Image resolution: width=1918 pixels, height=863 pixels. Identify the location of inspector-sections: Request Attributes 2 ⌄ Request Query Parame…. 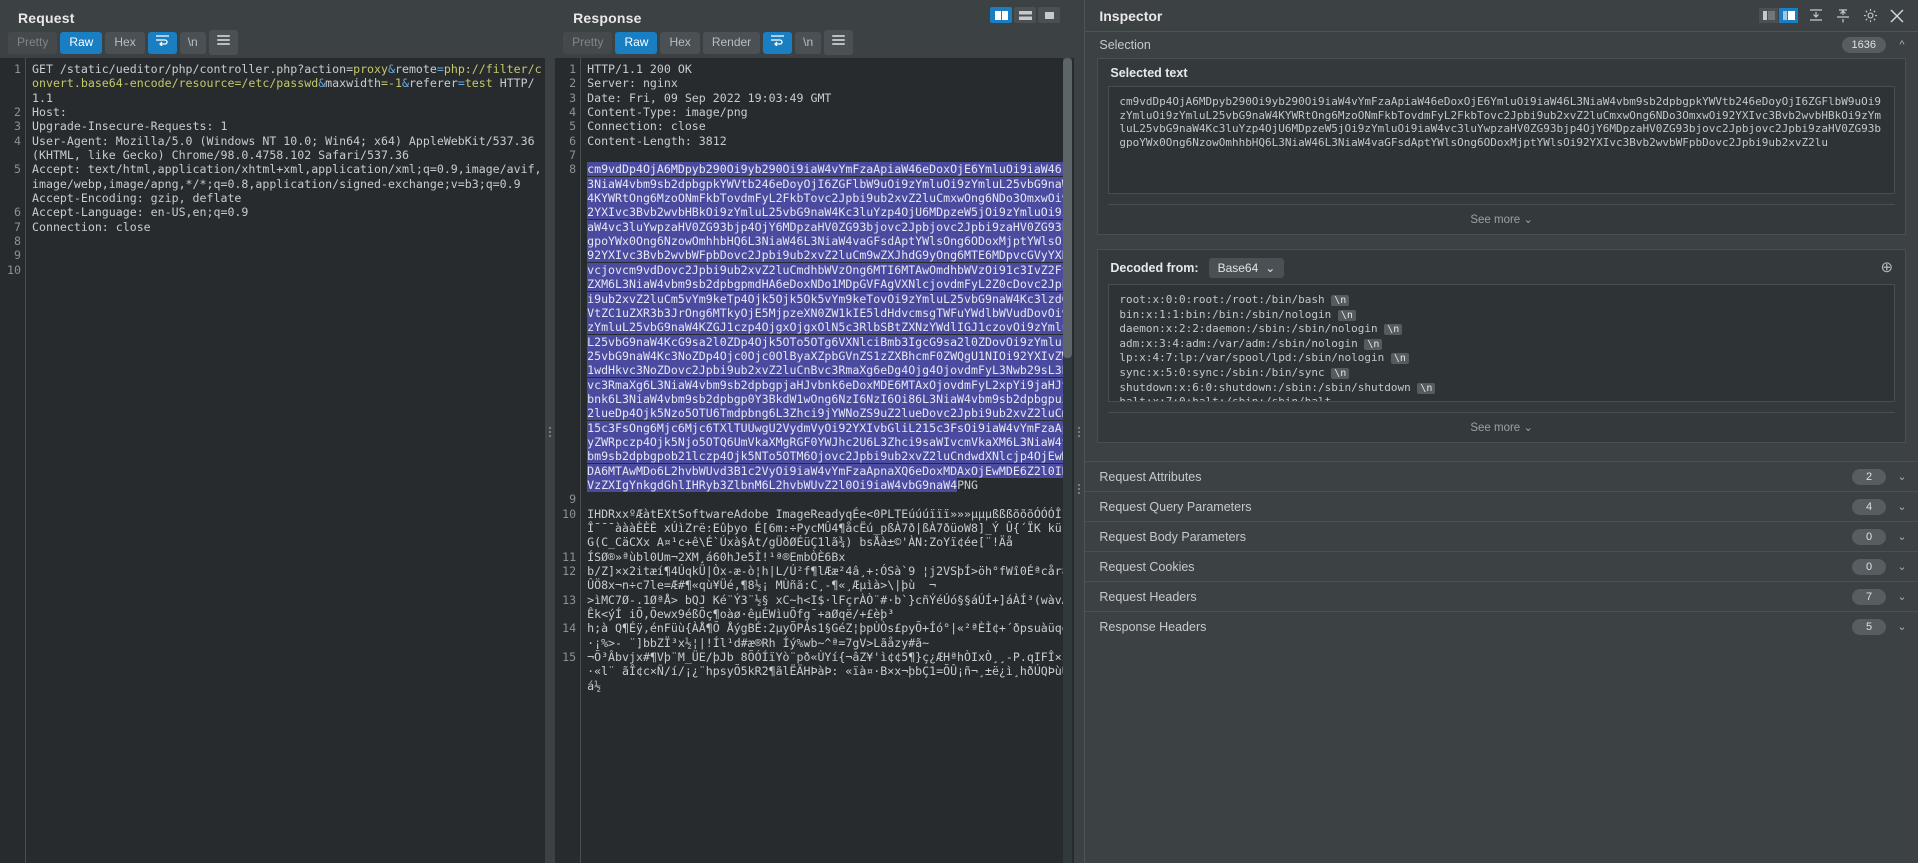
(1501, 551).